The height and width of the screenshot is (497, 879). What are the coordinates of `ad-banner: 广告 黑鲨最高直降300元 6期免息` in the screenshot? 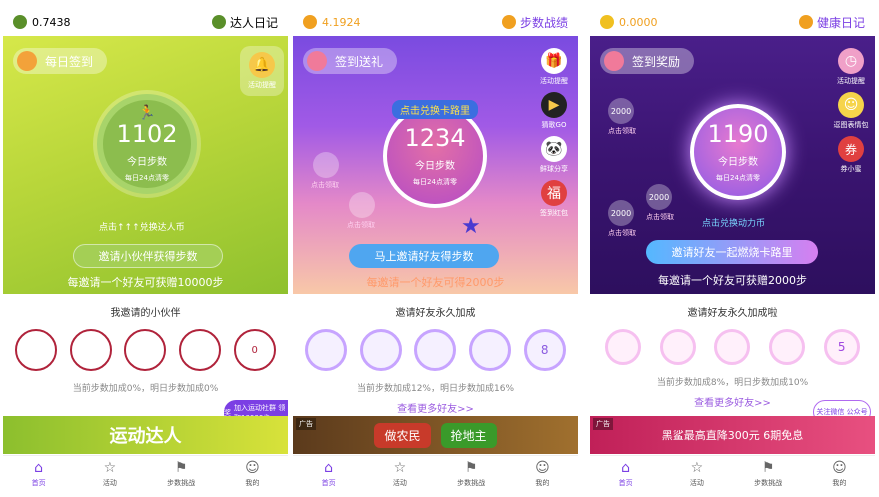 It's located at (732, 435).